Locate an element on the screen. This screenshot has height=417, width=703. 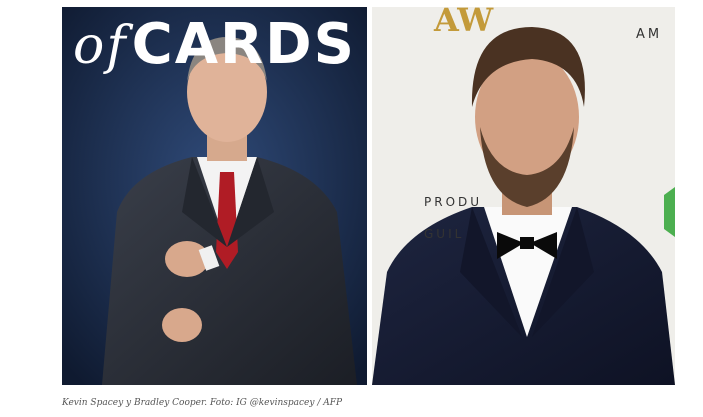
poster-word-of: of is located at coordinates (100, 46).